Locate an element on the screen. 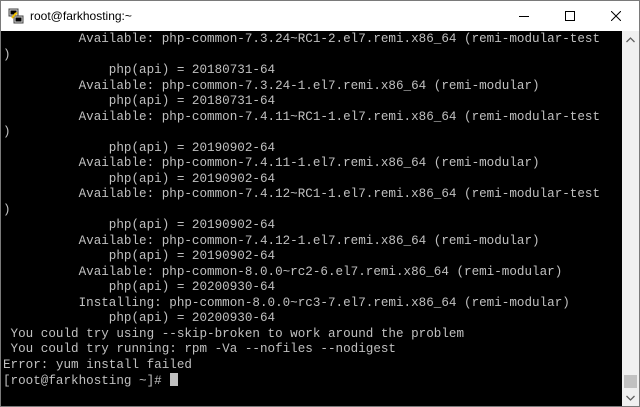 This screenshot has height=407, width=640. title-bar: root@farkhosting:~ is located at coordinates (320, 16).